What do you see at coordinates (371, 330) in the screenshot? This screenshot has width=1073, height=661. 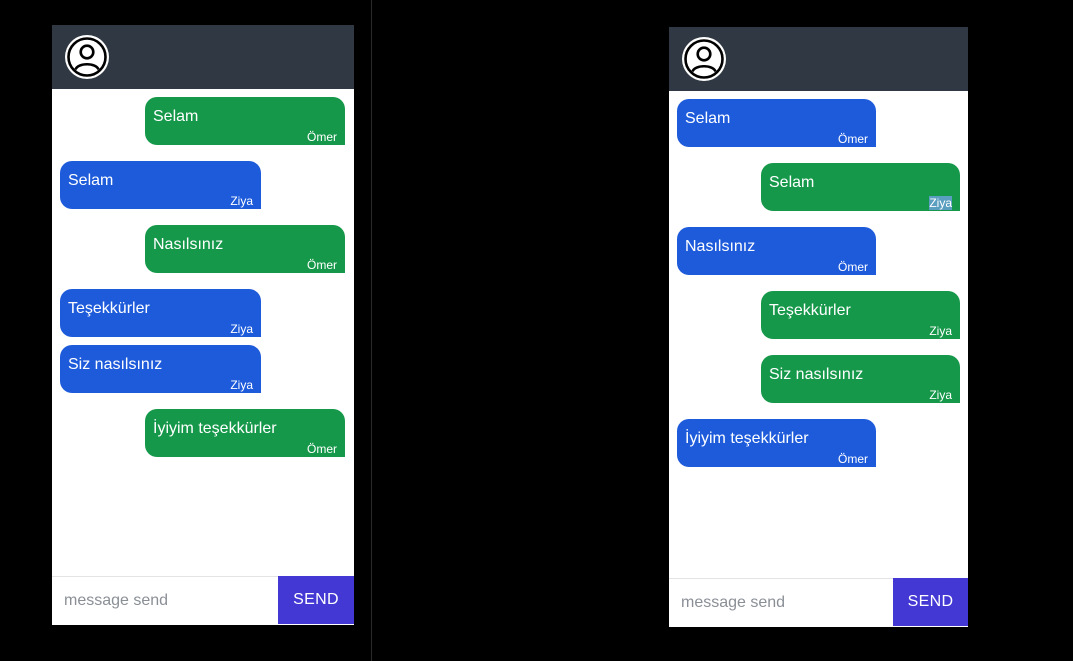 I see `panel-divider` at bounding box center [371, 330].